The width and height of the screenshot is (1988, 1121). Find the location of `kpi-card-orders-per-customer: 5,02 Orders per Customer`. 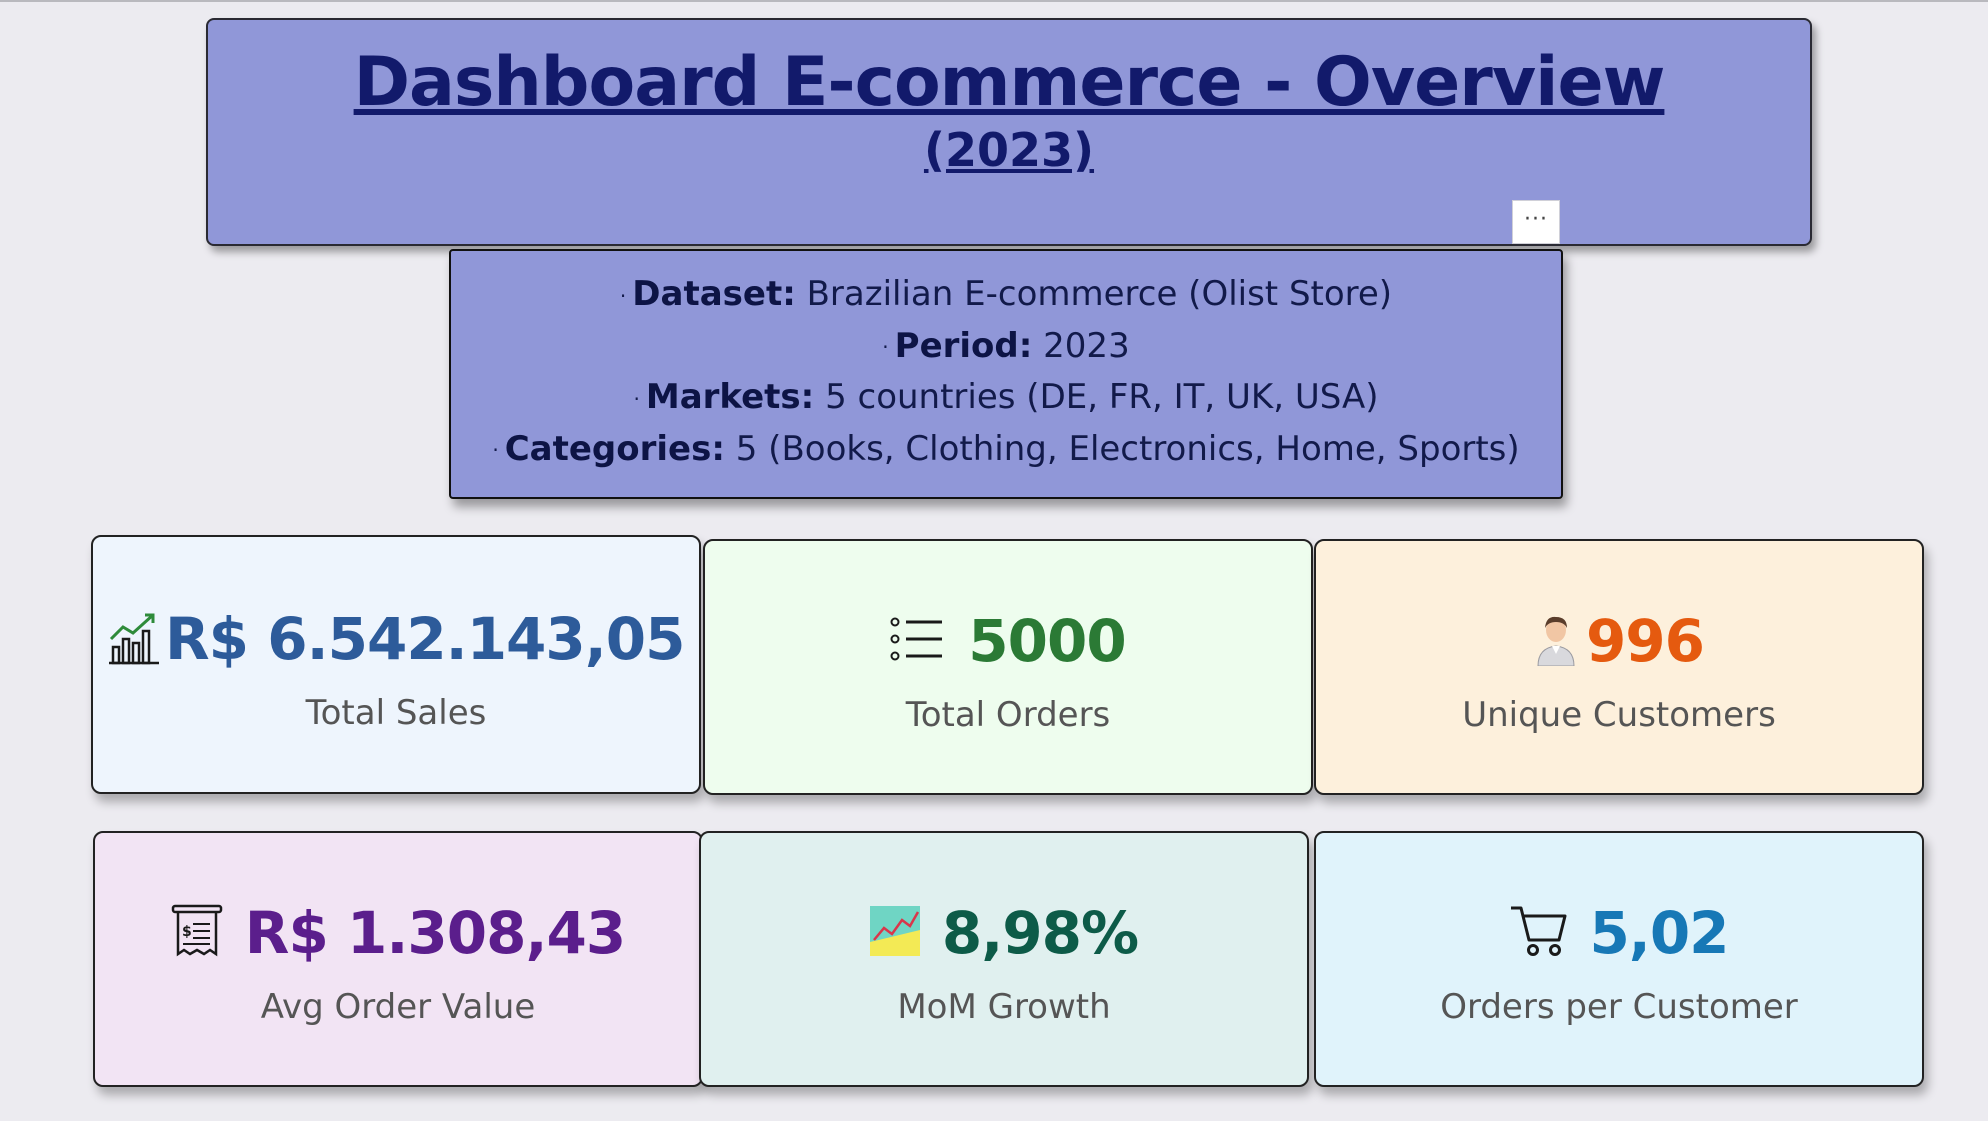

kpi-card-orders-per-customer: 5,02 Orders per Customer is located at coordinates (1619, 959).